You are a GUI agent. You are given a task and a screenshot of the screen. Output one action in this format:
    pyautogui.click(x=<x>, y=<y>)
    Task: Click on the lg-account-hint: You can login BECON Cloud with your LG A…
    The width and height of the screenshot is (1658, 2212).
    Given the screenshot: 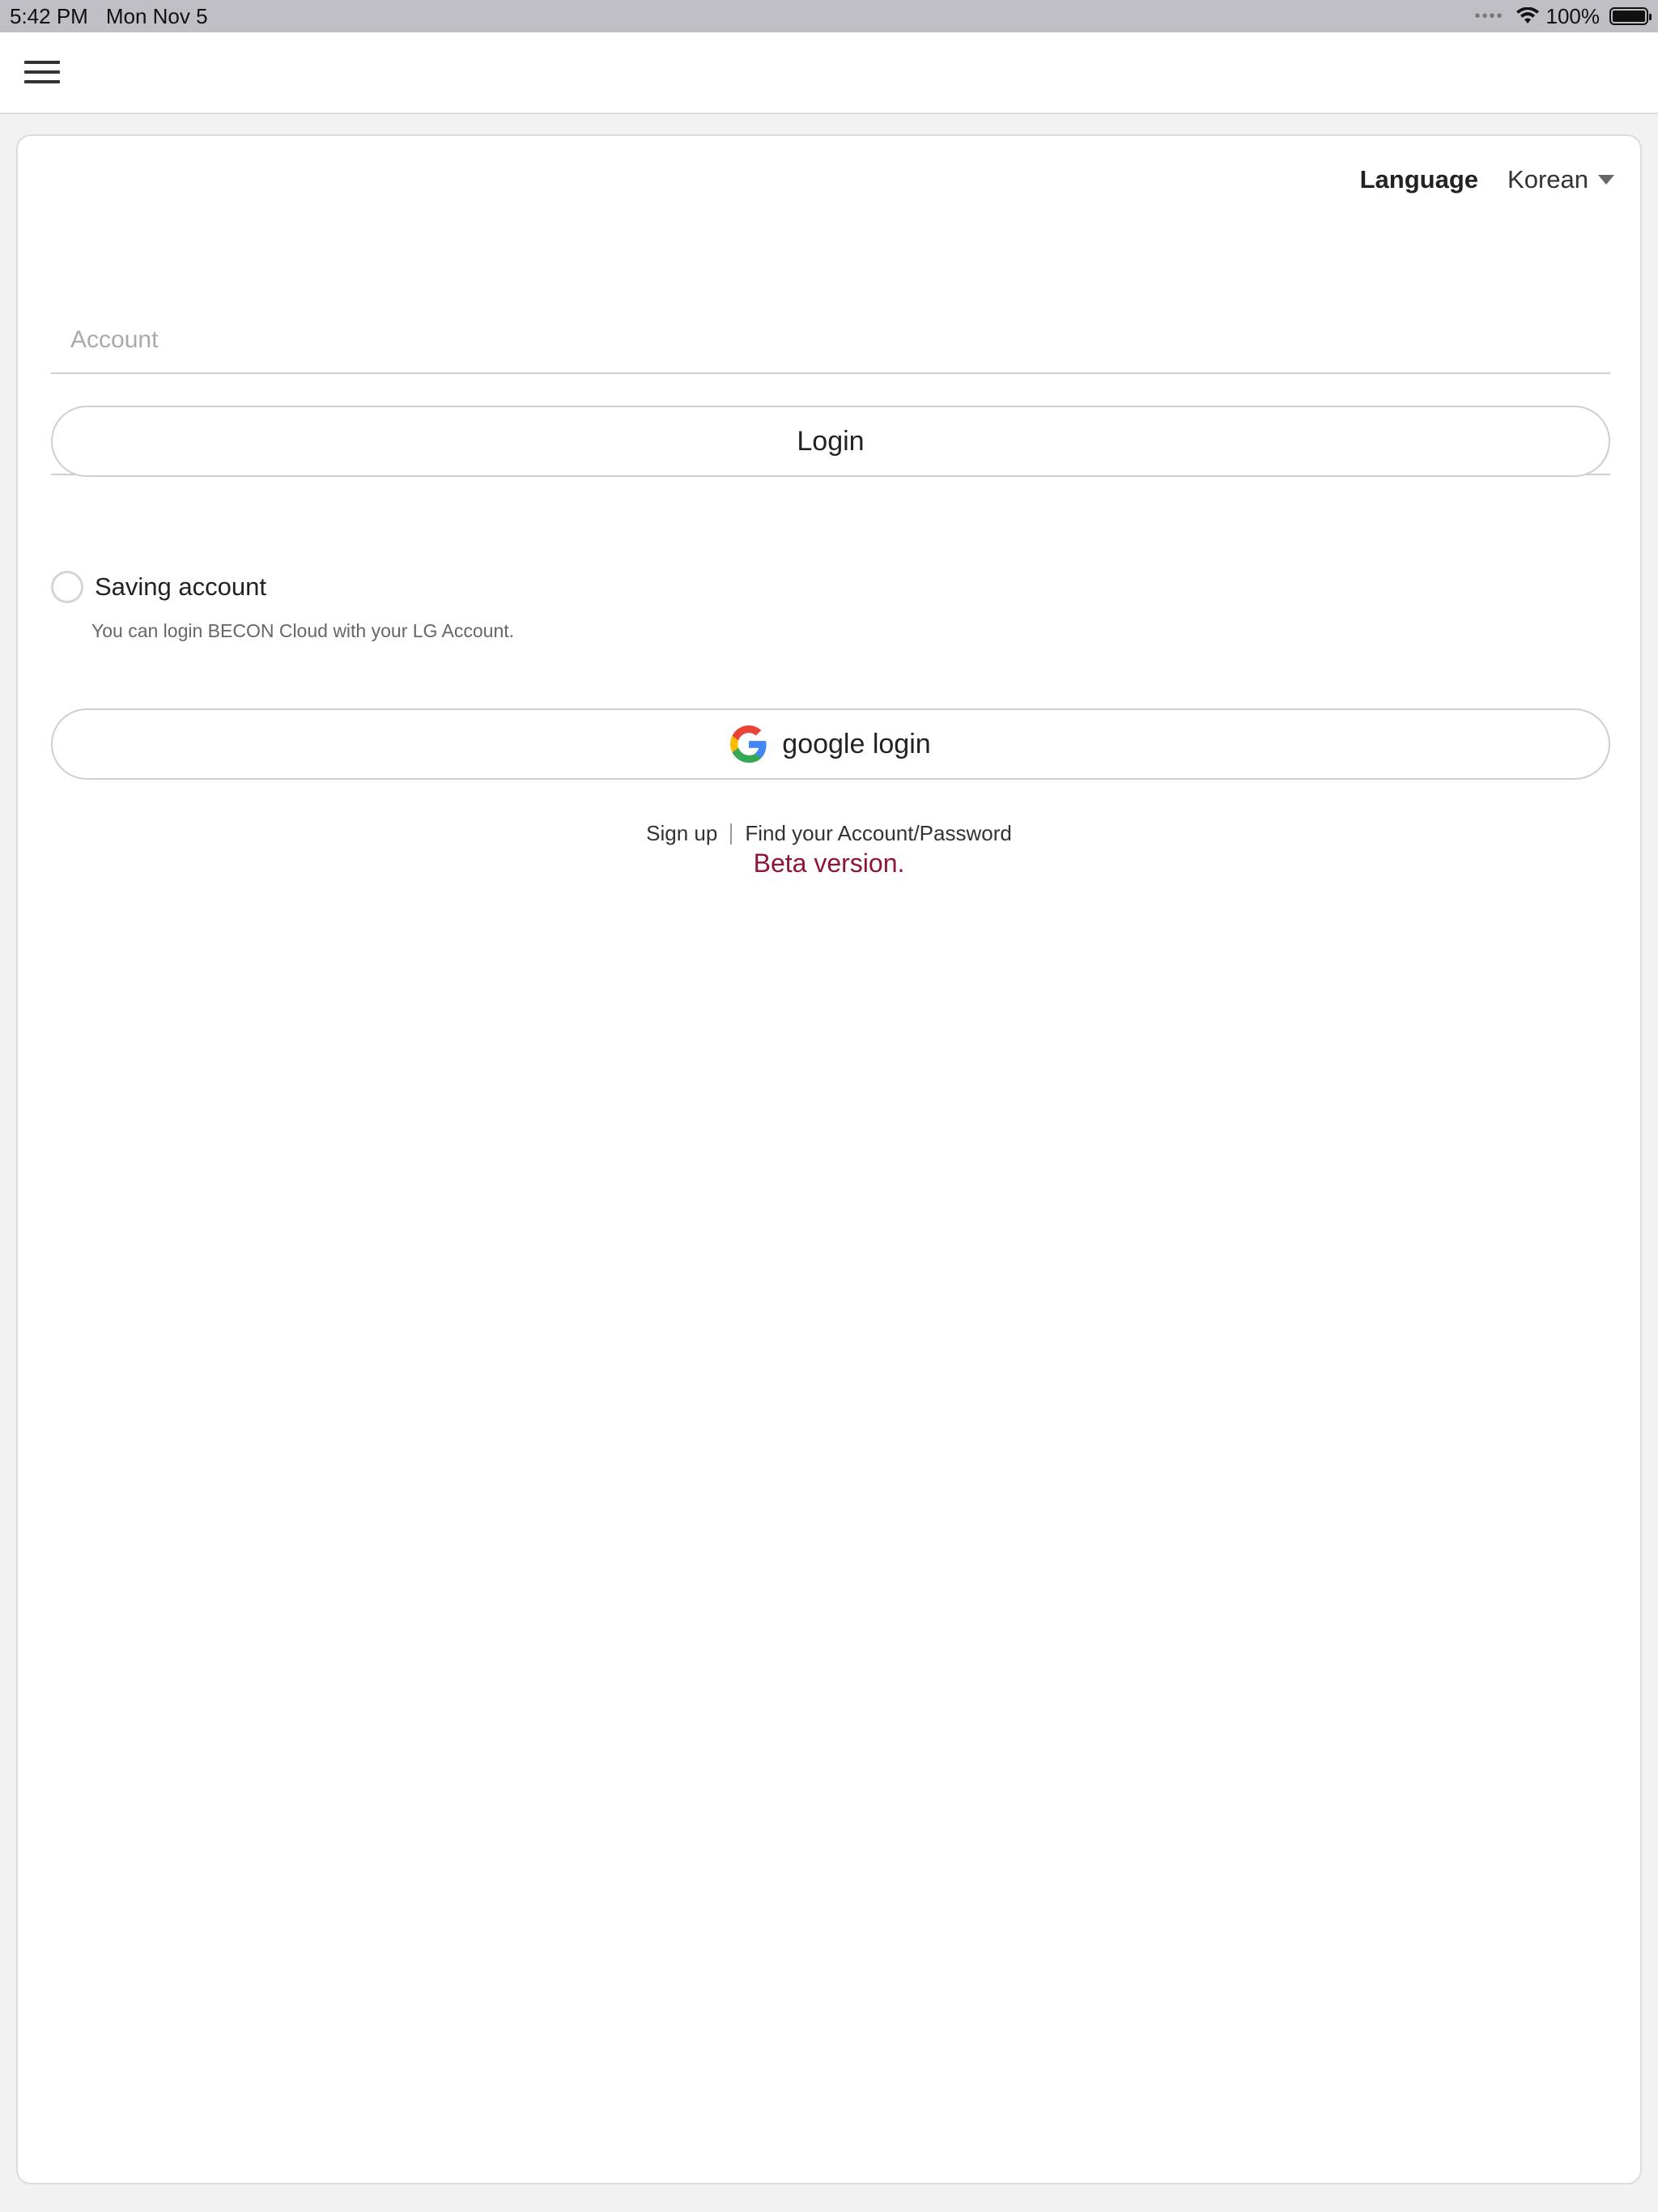 What is the action you would take?
    pyautogui.click(x=303, y=631)
    